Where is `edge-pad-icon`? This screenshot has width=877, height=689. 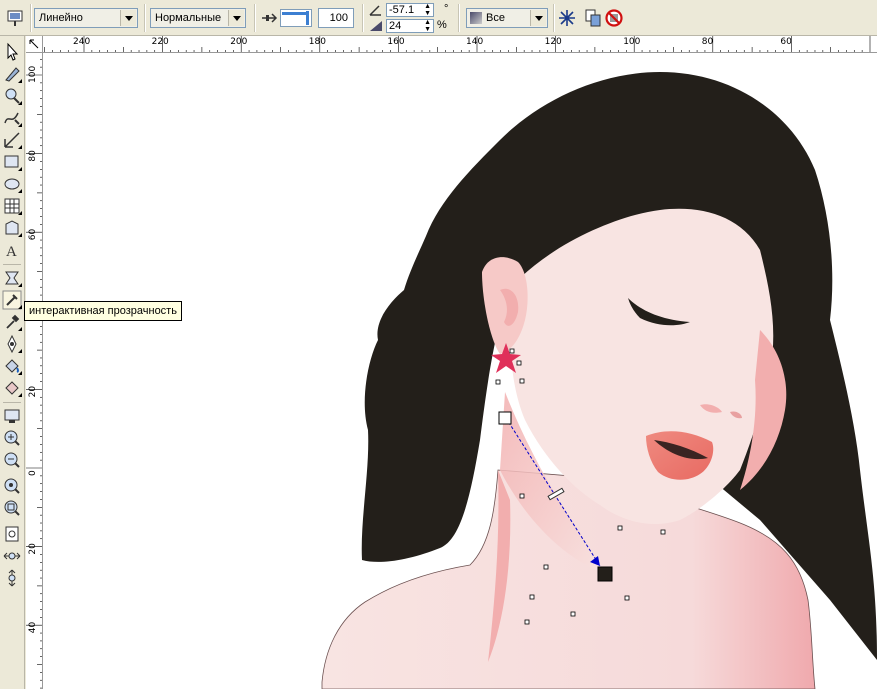
edge-pad-icon is located at coordinates (376, 26).